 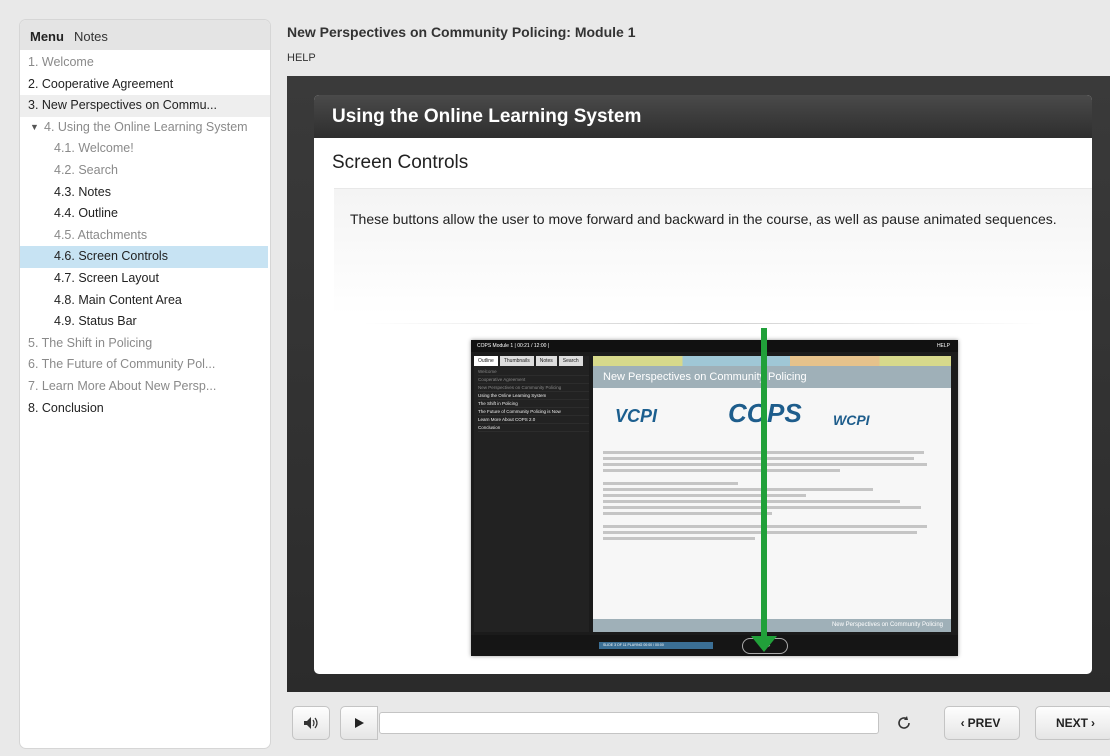 I want to click on vcpi-logo: VCPI, so click(x=636, y=416).